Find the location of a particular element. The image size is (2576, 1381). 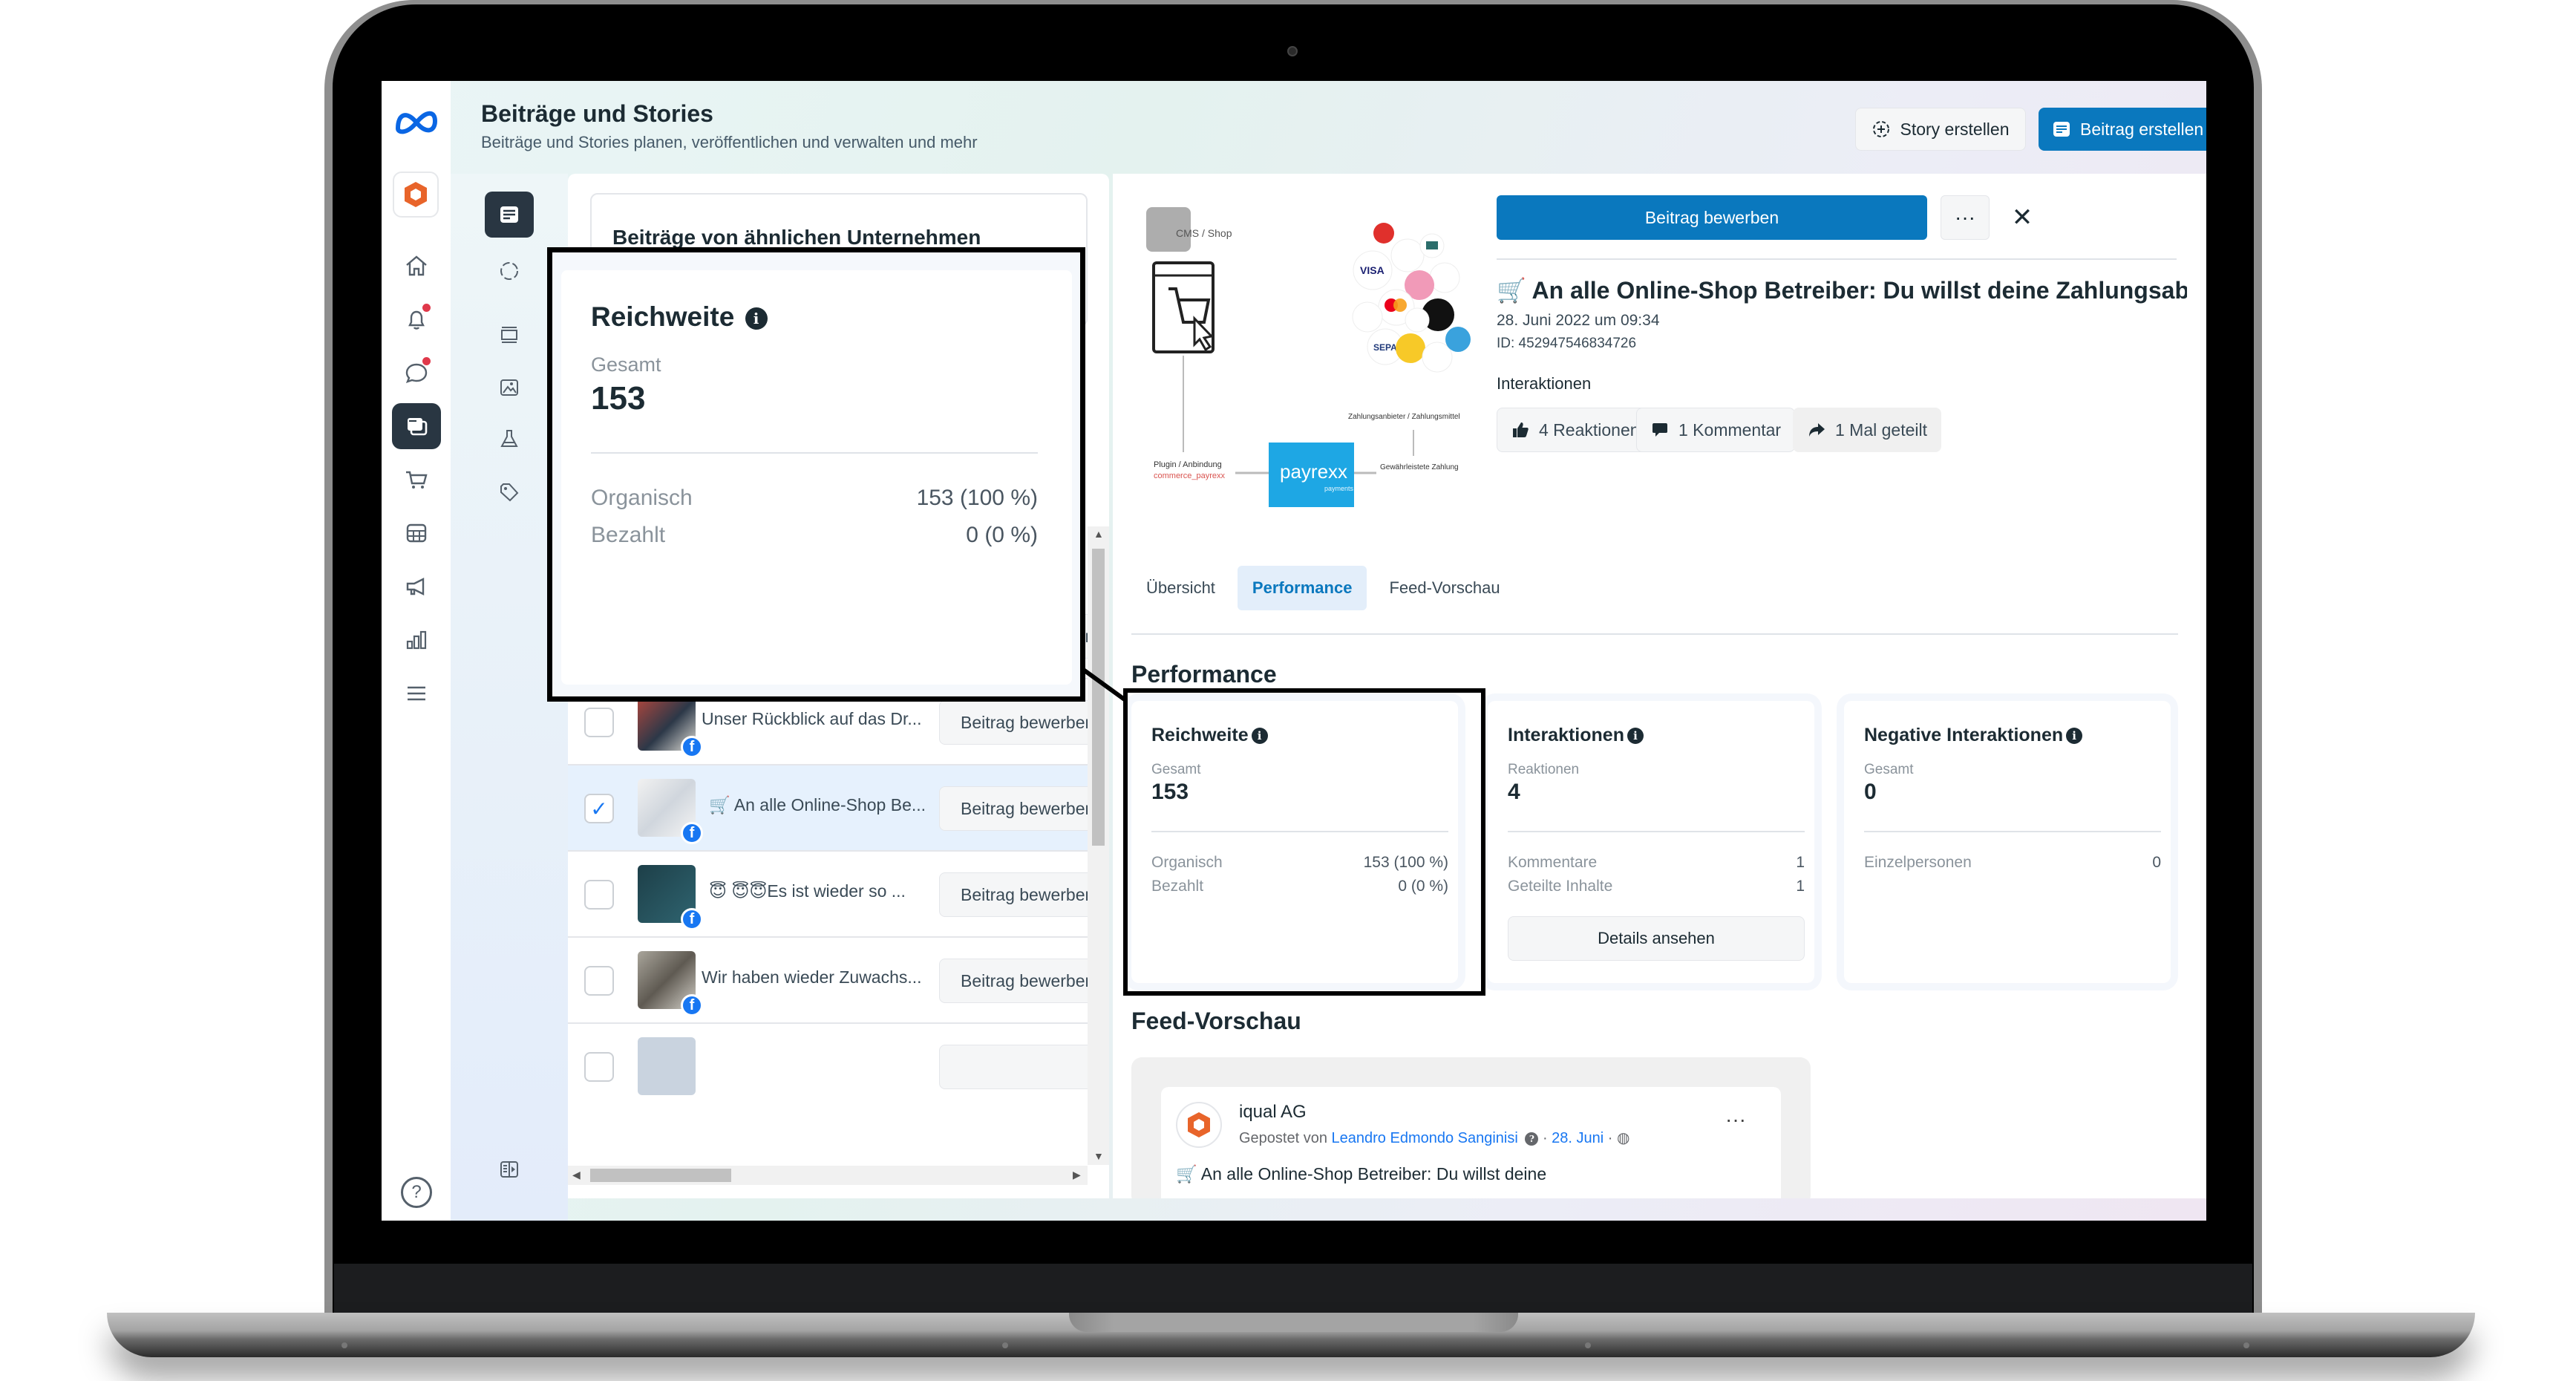

thumbs-up-icon is located at coordinates (1521, 429).